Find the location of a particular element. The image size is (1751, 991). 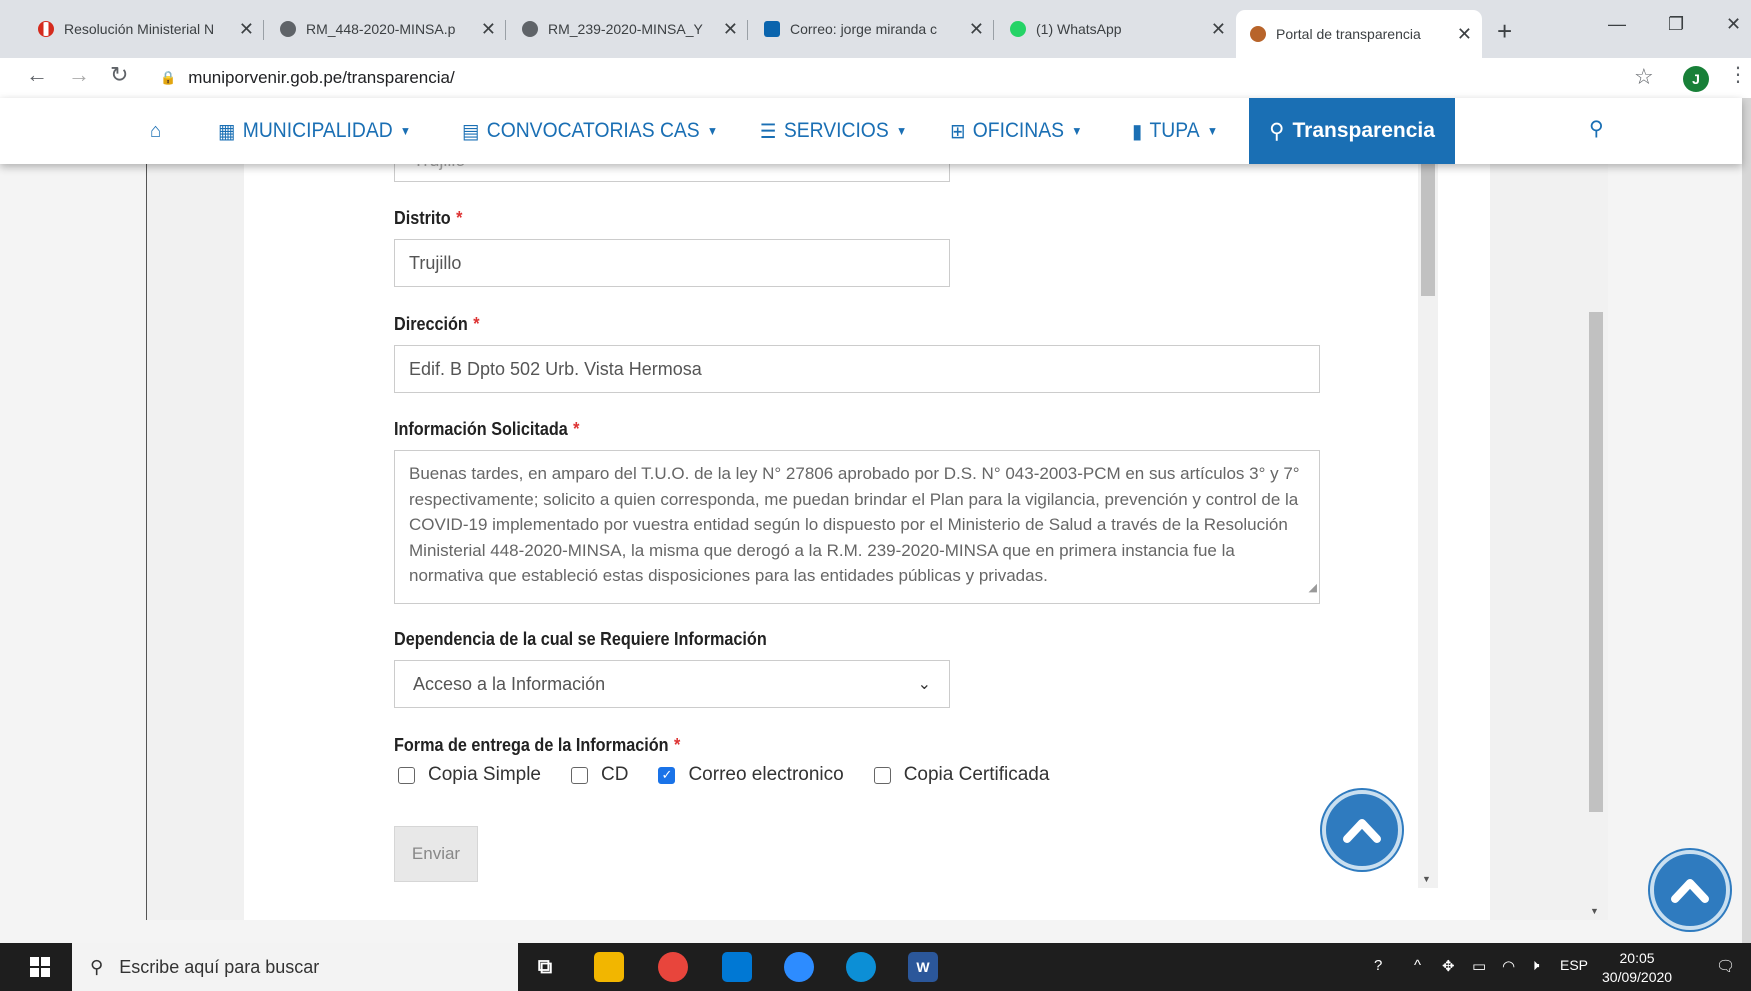

taskbar-search-box: ⚲ Escribe aquí para buscar is located at coordinates (295, 967).